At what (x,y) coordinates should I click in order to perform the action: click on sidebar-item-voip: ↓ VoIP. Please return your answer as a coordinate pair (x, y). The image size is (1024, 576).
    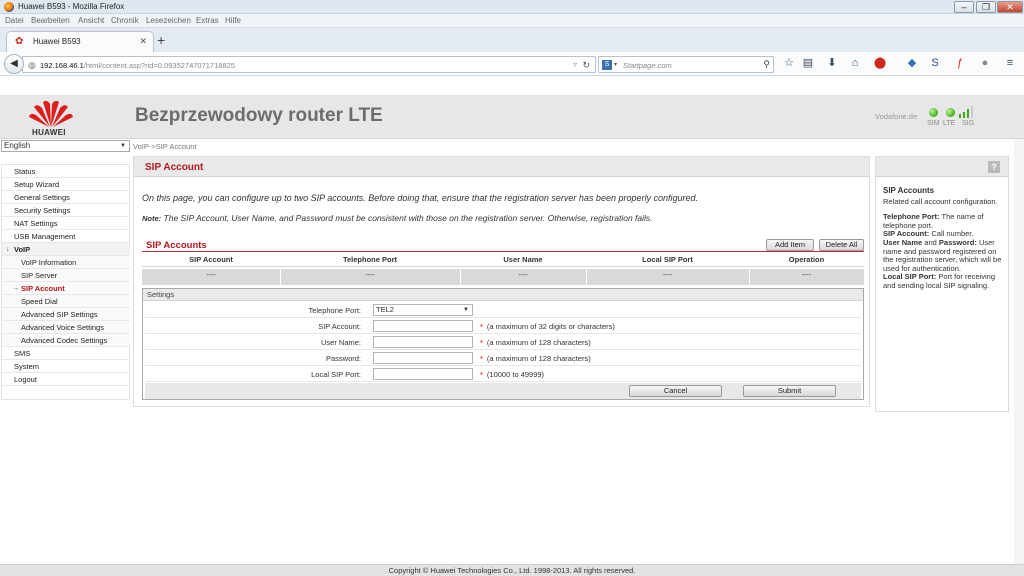
    Looking at the image, I should click on (66, 249).